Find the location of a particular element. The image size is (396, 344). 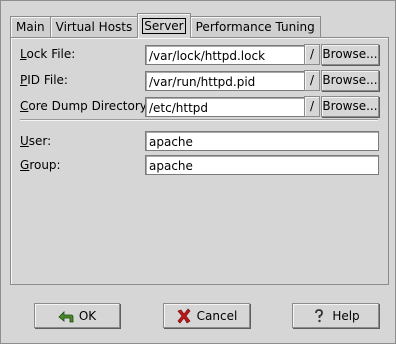

ok-button-label: OK is located at coordinates (87, 315).